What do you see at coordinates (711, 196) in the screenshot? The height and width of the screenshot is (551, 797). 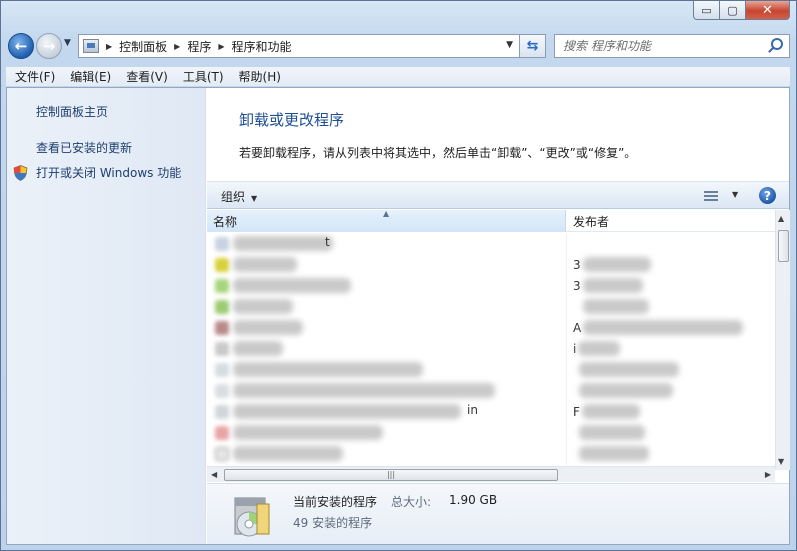 I see `view-icon` at bounding box center [711, 196].